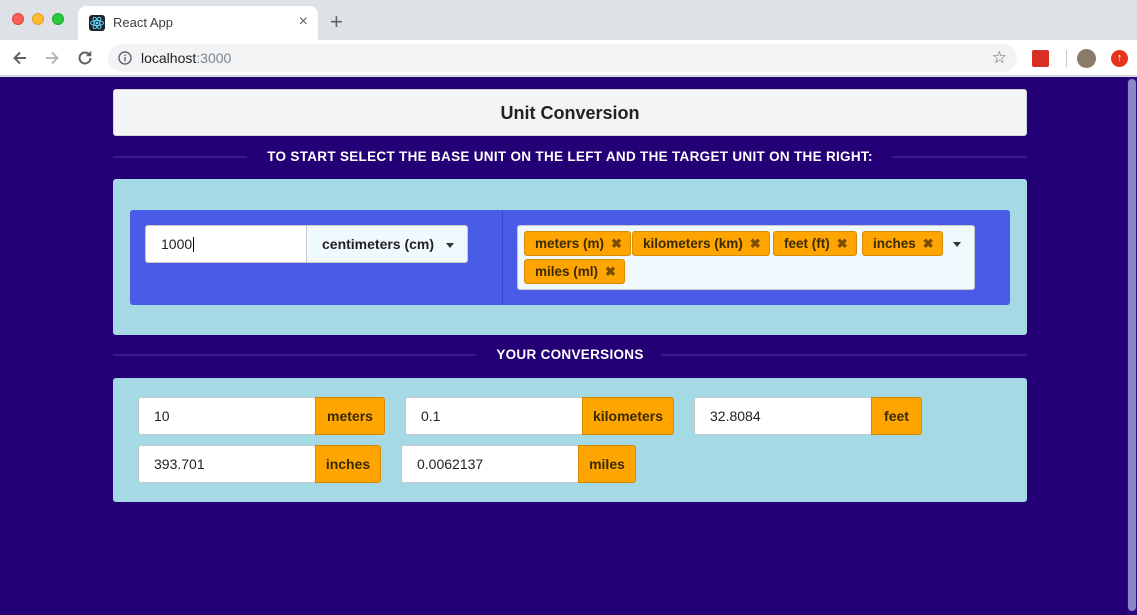 Image resolution: width=1137 pixels, height=615 pixels. I want to click on maximize-window-button, so click(58, 19).